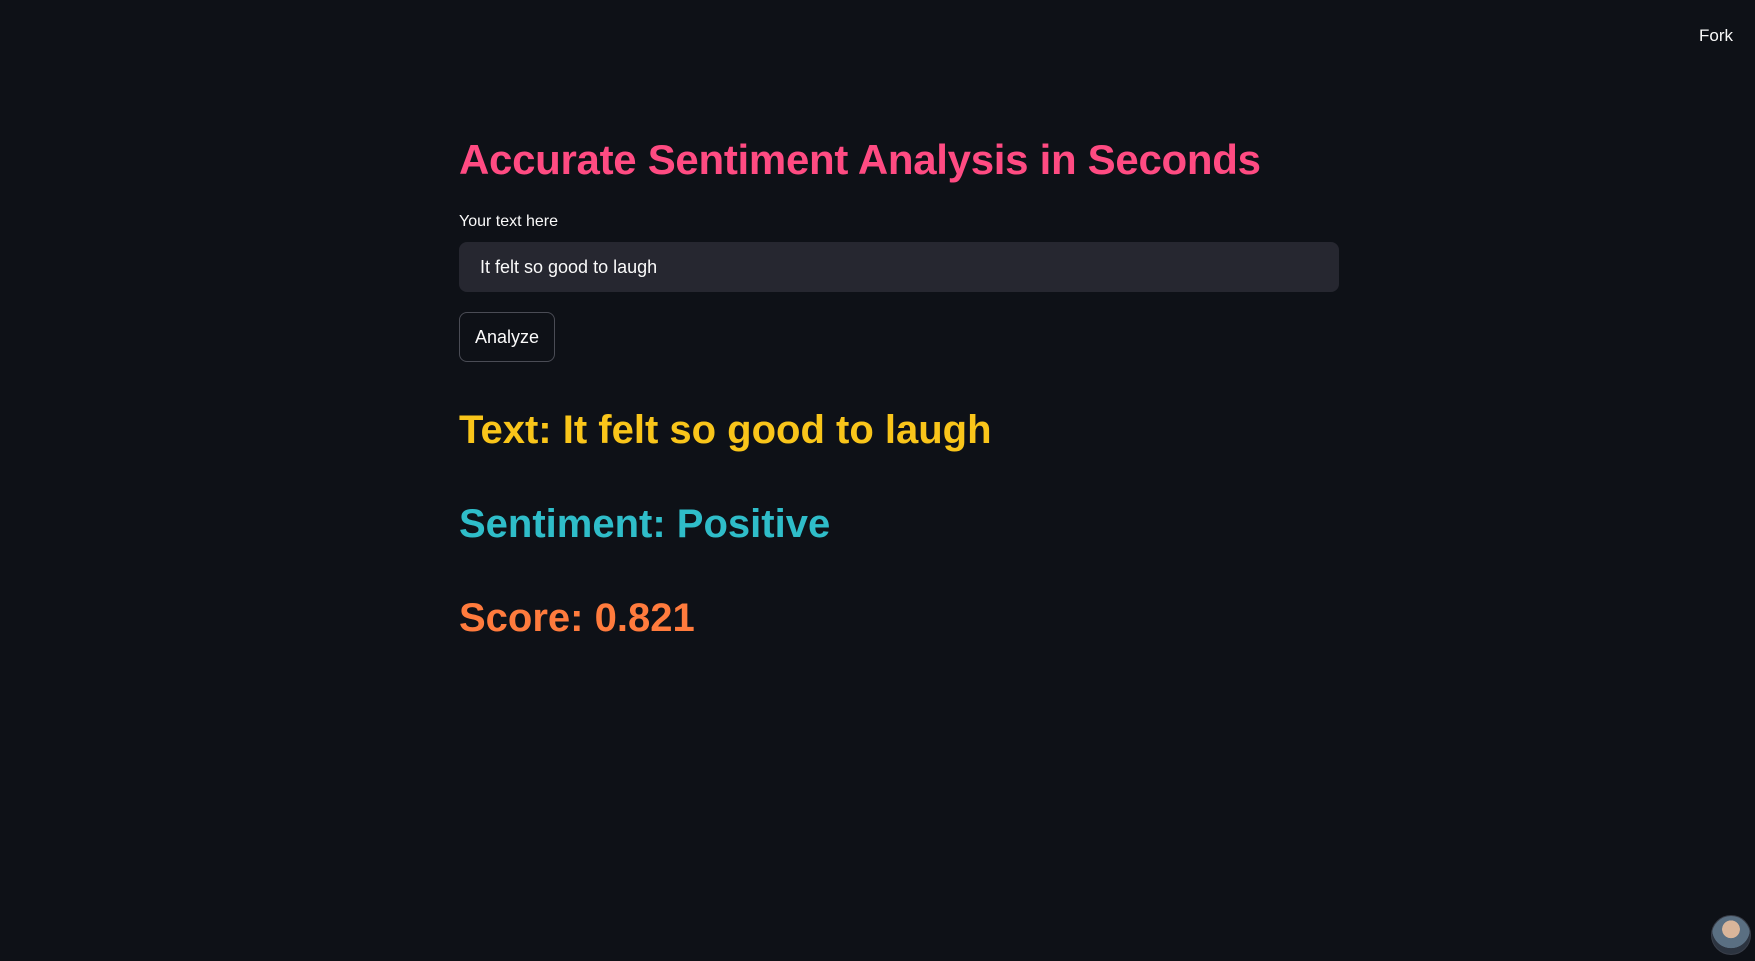 The width and height of the screenshot is (1755, 961). I want to click on page-title: Accurate Sentiment Analysis in Seconds, so click(860, 159).